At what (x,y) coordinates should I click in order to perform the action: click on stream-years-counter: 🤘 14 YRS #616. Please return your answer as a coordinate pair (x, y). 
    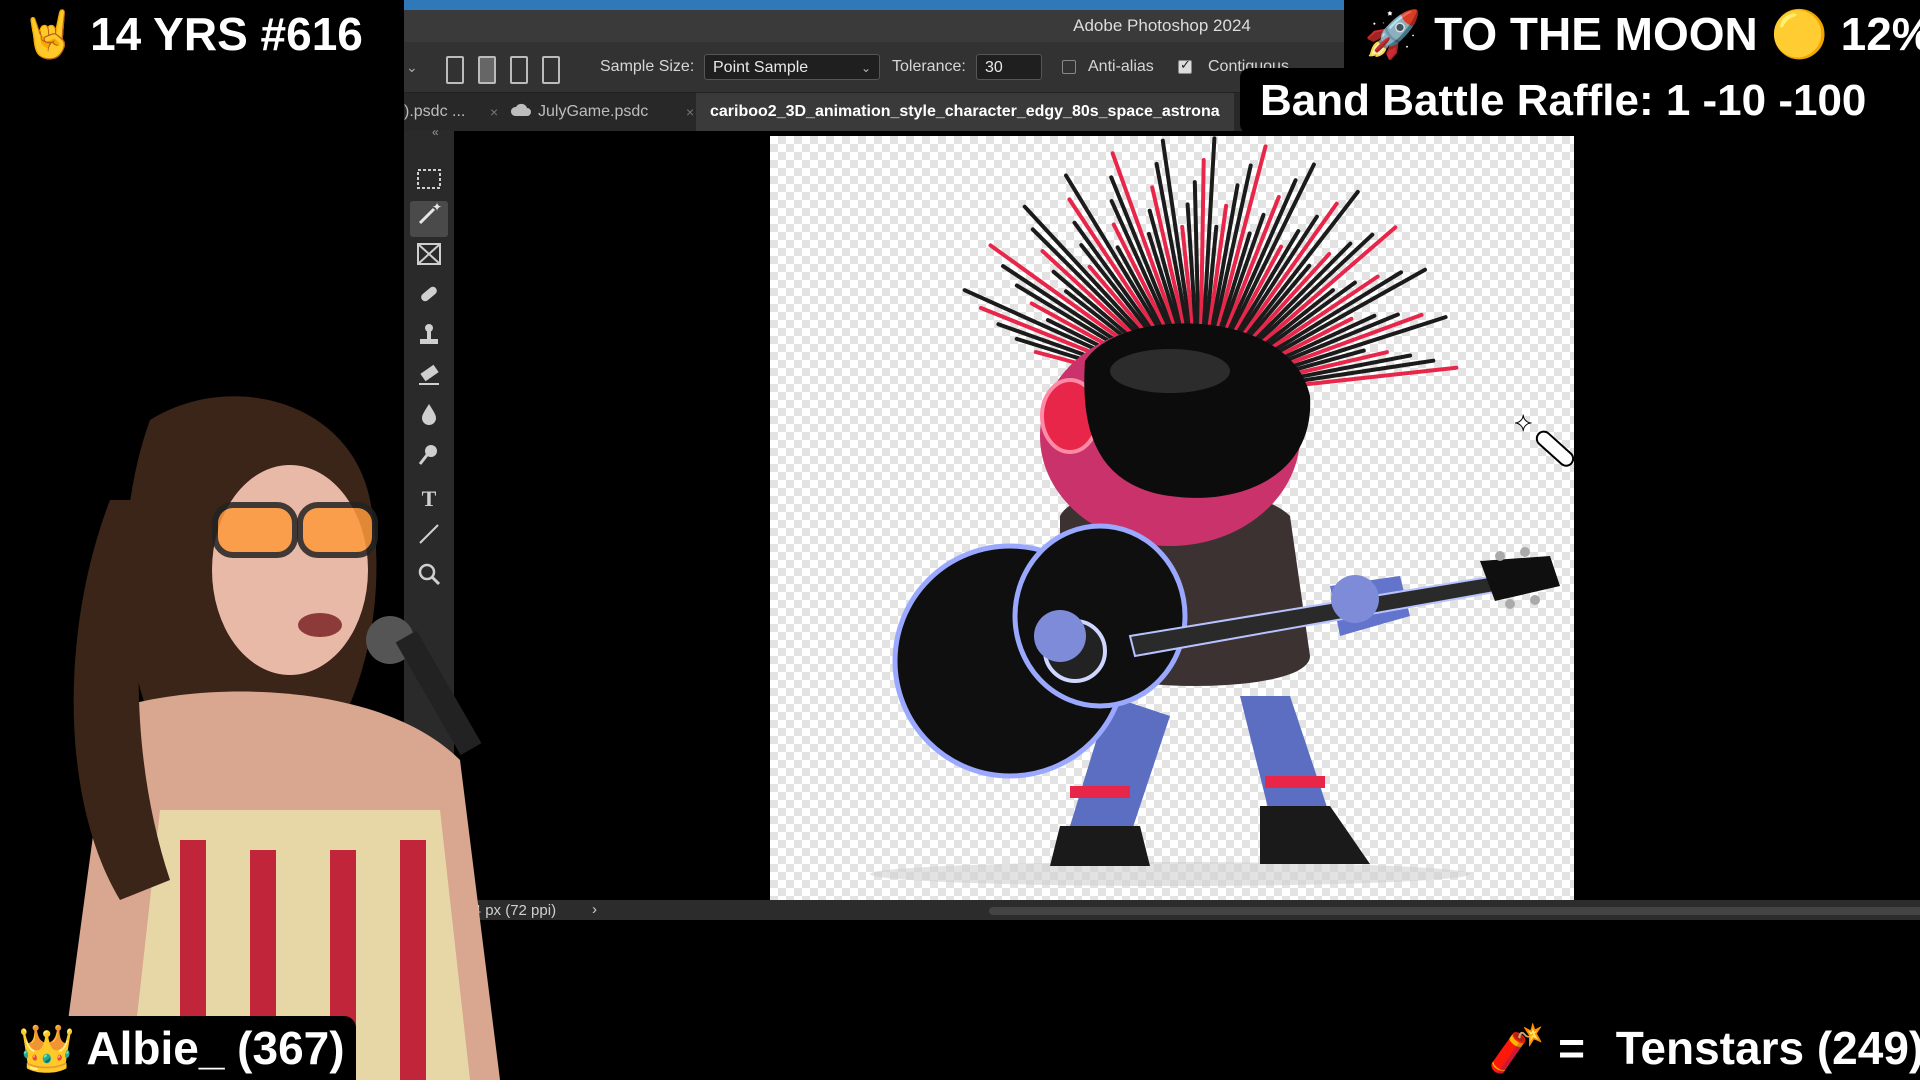
    Looking at the image, I should click on (191, 34).